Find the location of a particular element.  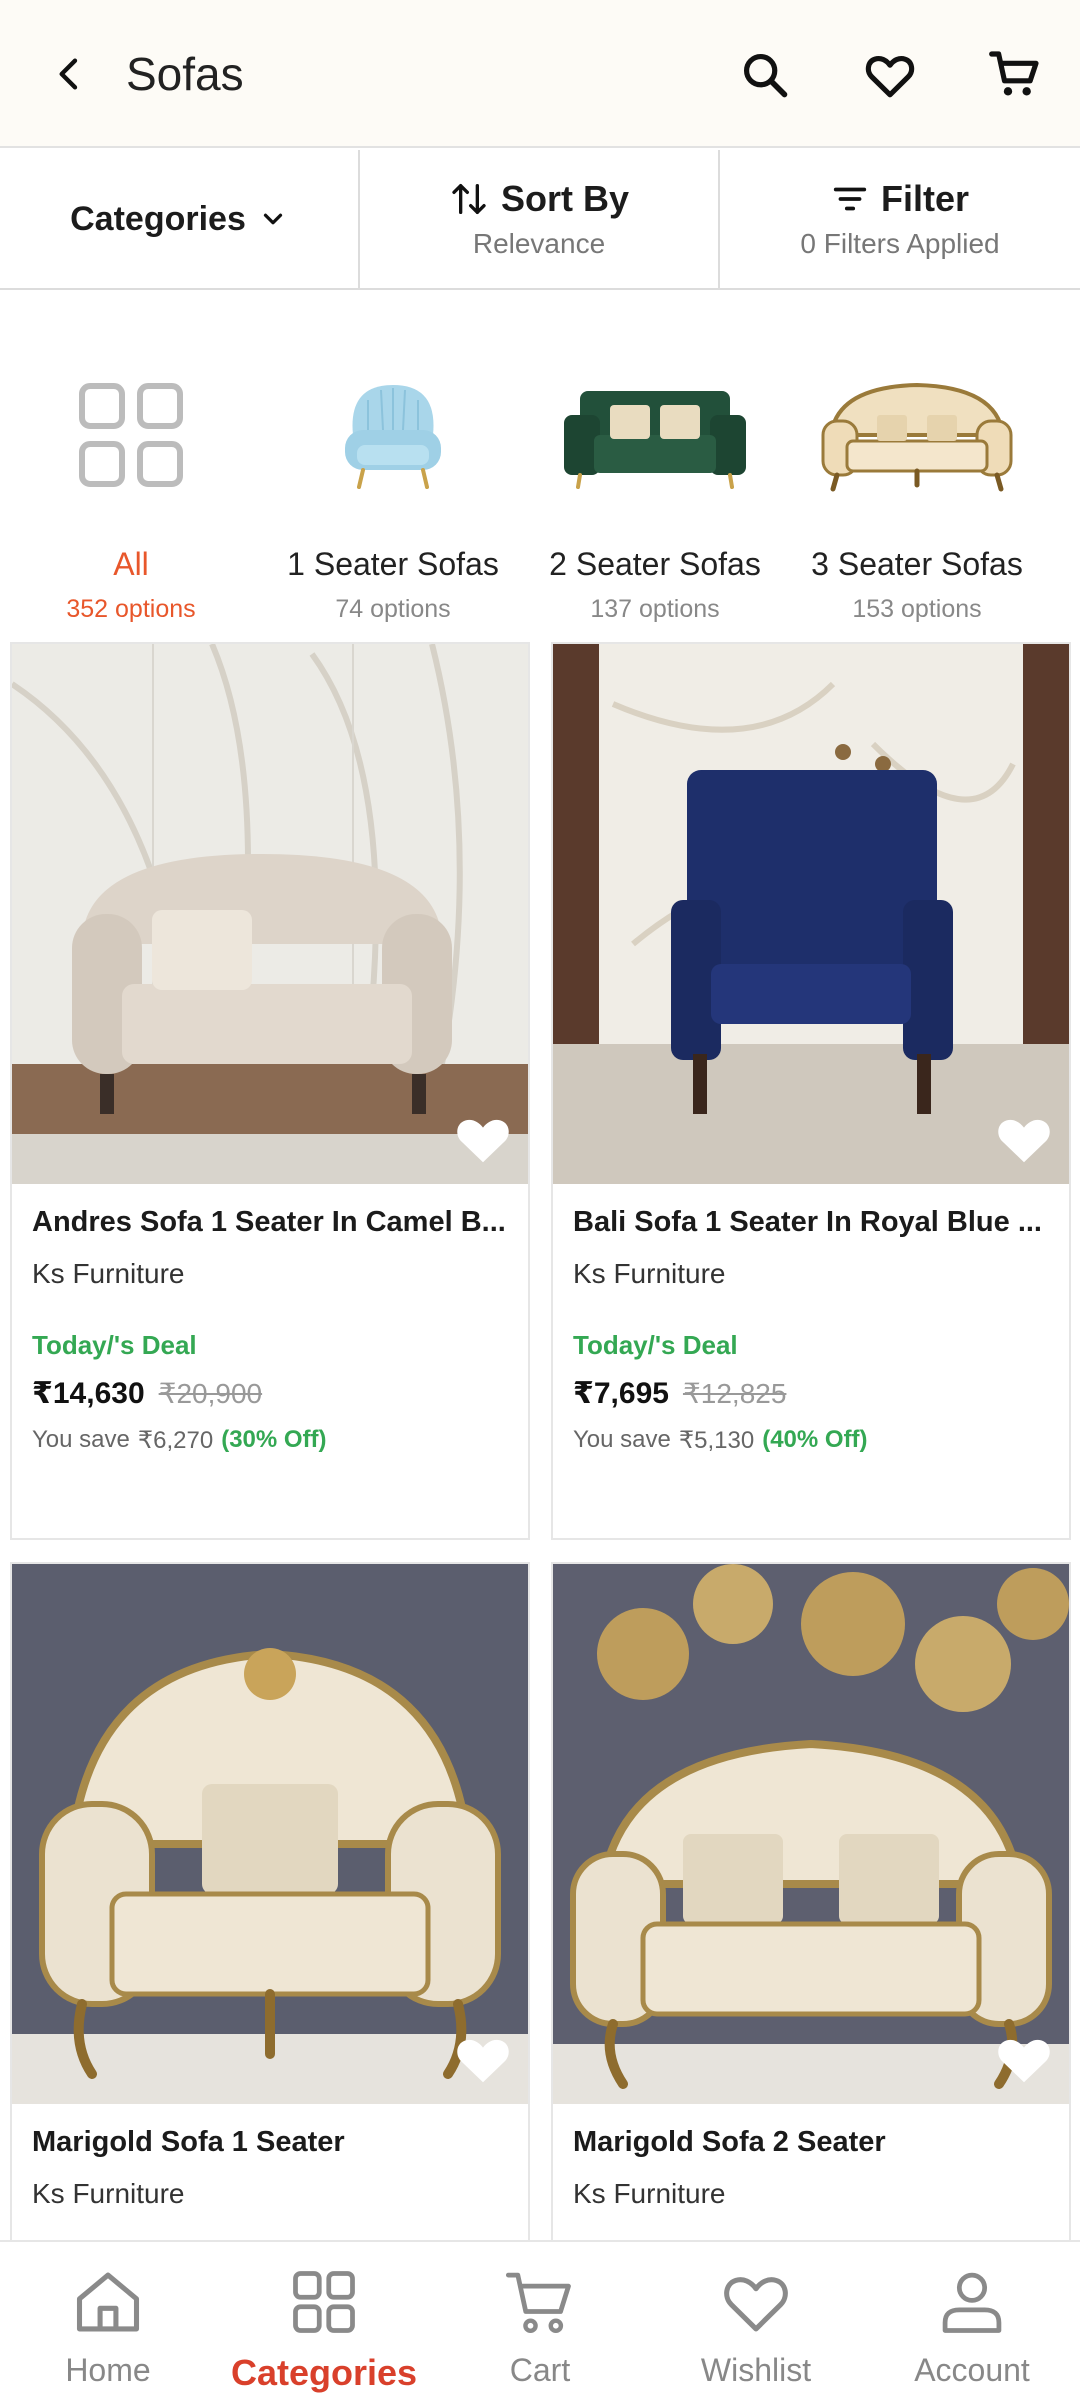

nav-label: Wishlist is located at coordinates (756, 2370).